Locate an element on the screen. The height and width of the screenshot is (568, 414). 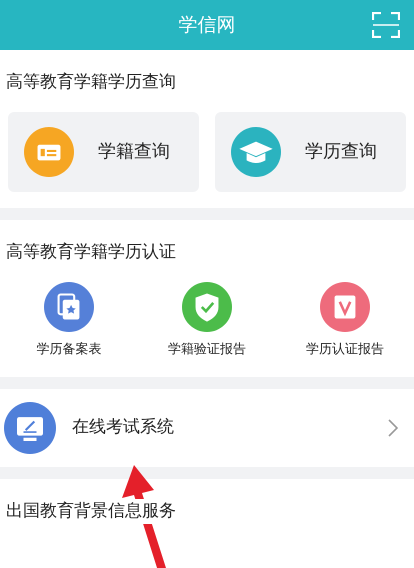
scan-icon is located at coordinates (386, 25).